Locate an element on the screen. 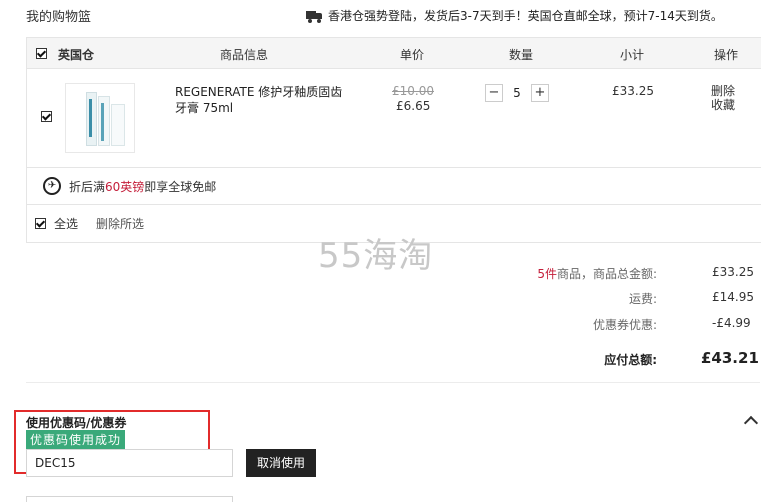 The width and height of the screenshot is (761, 502). coupon-success-badge: 优惠码使用成功 is located at coordinates (76, 439).